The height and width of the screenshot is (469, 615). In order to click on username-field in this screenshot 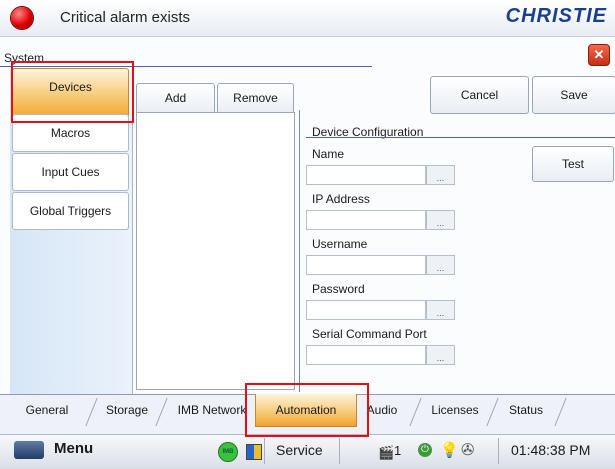, I will do `click(366, 265)`.